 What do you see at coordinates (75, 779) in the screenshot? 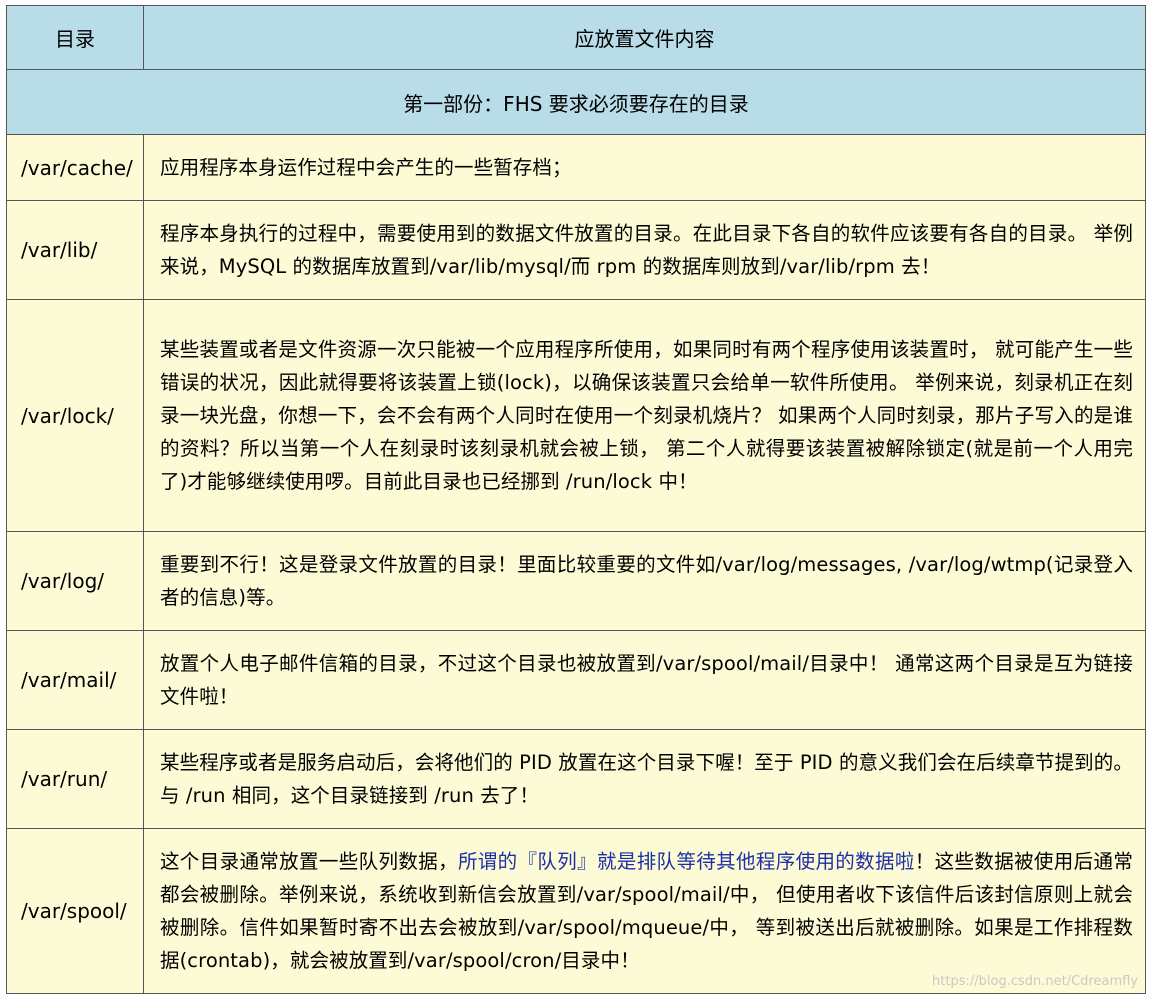
I see `directory-cell: /var/run/` at bounding box center [75, 779].